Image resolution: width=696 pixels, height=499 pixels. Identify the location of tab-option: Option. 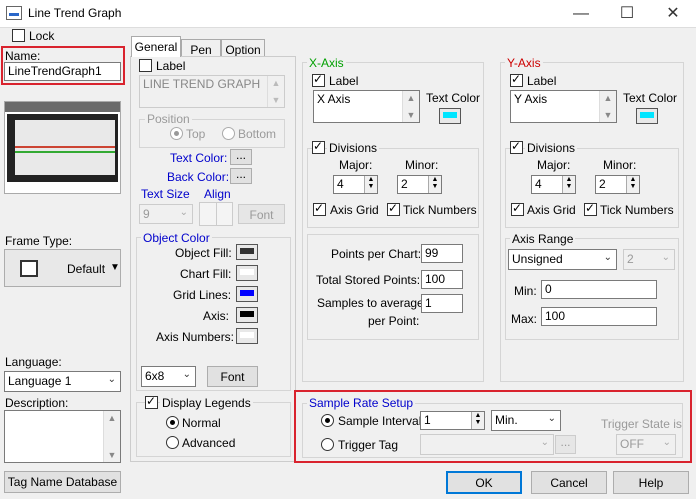
(243, 48).